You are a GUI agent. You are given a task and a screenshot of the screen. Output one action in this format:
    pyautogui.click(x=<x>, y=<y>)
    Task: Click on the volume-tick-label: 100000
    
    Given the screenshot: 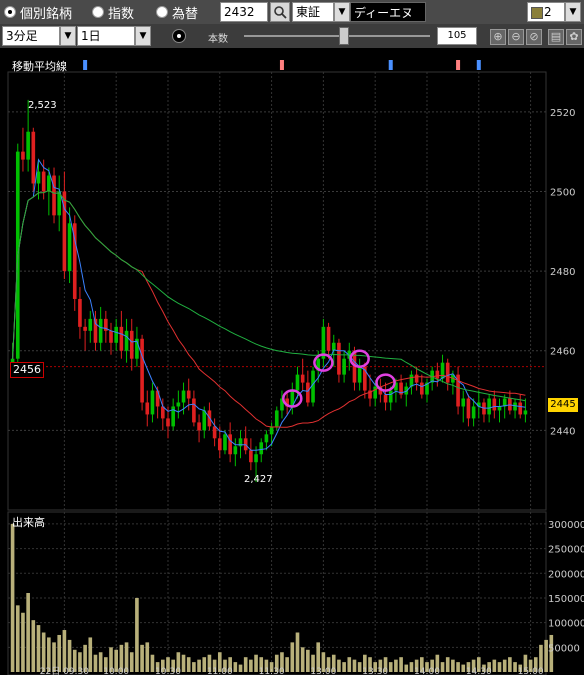 What is the action you would take?
    pyautogui.click(x=566, y=624)
    